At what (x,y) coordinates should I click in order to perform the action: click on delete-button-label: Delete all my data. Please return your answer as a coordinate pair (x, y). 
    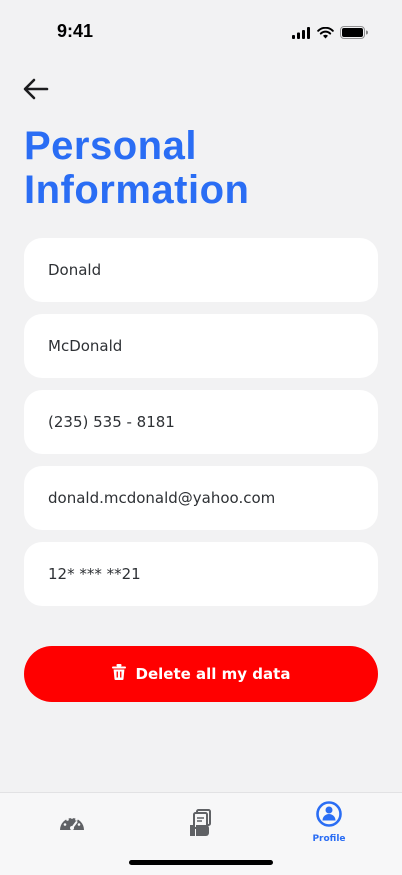
    Looking at the image, I should click on (213, 674).